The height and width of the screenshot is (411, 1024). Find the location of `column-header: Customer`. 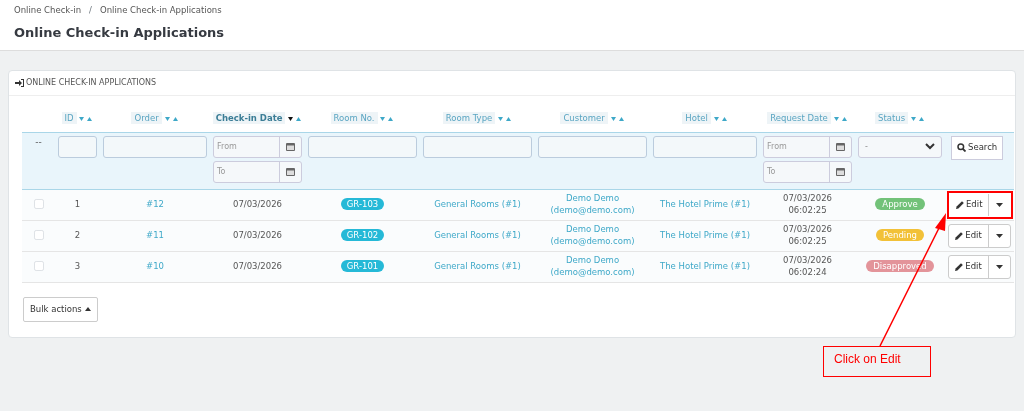

column-header: Customer is located at coordinates (584, 118).